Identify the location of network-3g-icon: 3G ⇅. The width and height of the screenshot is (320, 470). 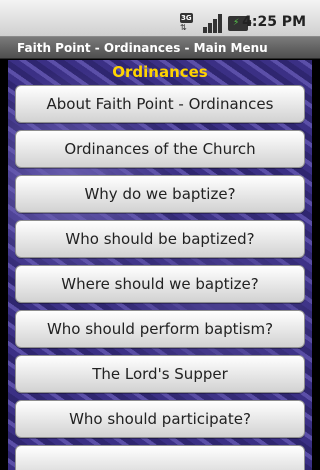
(189, 23).